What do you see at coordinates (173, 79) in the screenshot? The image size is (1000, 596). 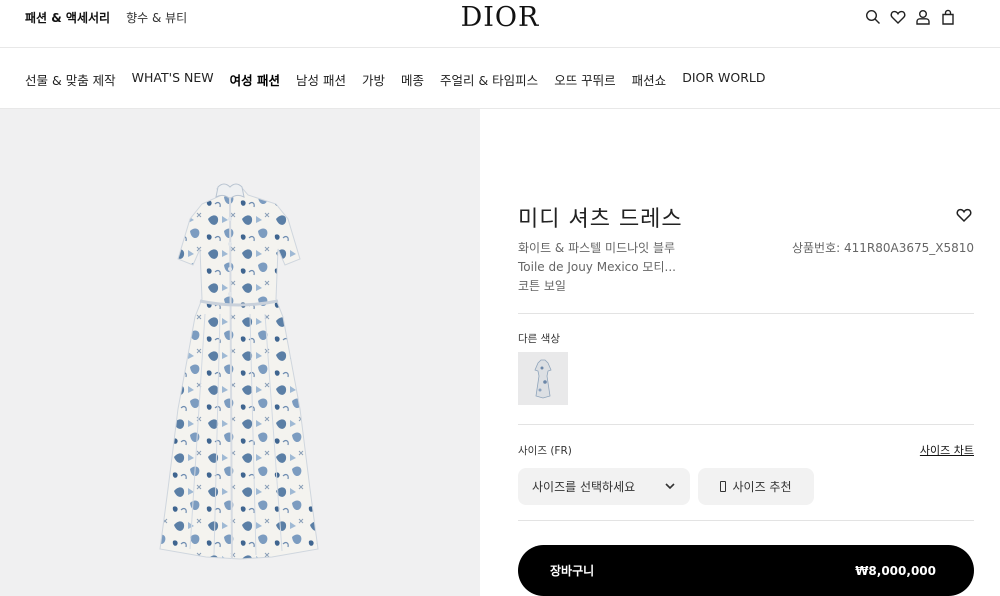 I see `nav-whats-new: WHAT'S NEW` at bounding box center [173, 79].